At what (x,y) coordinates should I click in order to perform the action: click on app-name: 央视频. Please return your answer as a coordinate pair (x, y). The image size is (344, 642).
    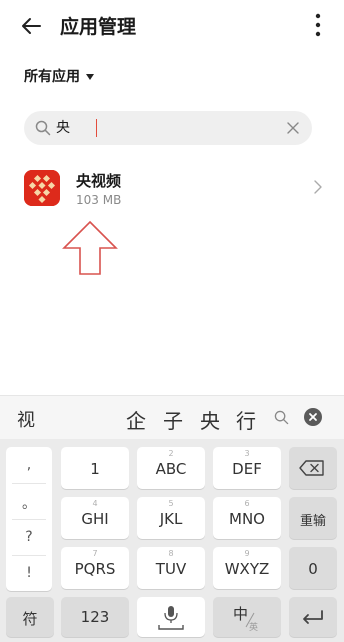
    Looking at the image, I should click on (99, 181).